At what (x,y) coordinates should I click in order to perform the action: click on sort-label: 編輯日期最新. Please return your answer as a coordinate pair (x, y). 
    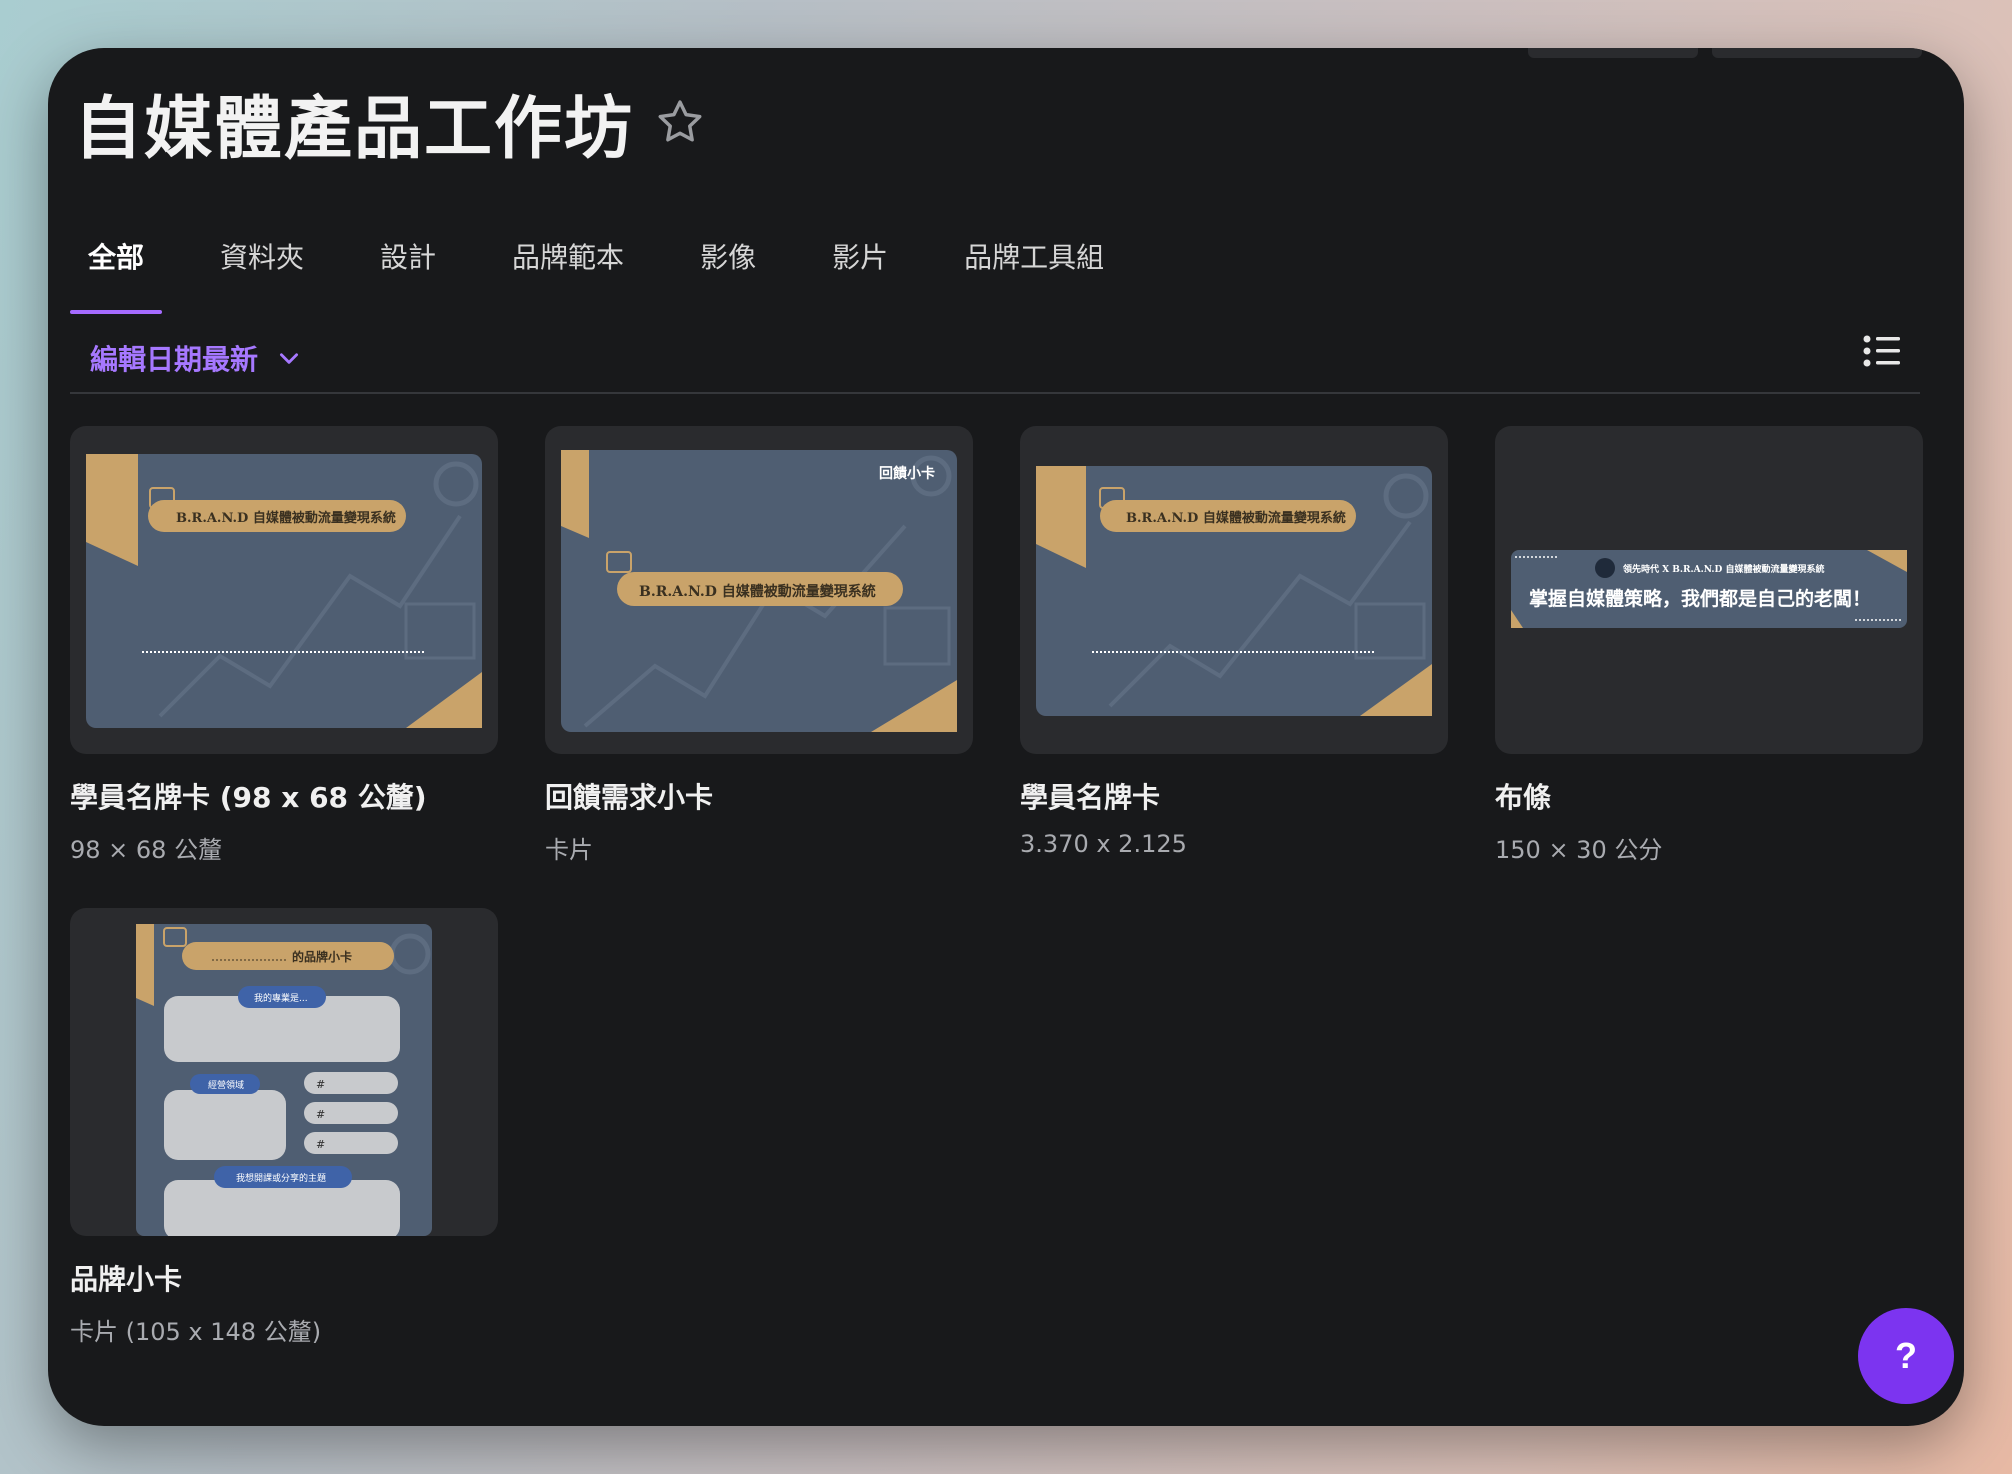
    Looking at the image, I should click on (174, 359).